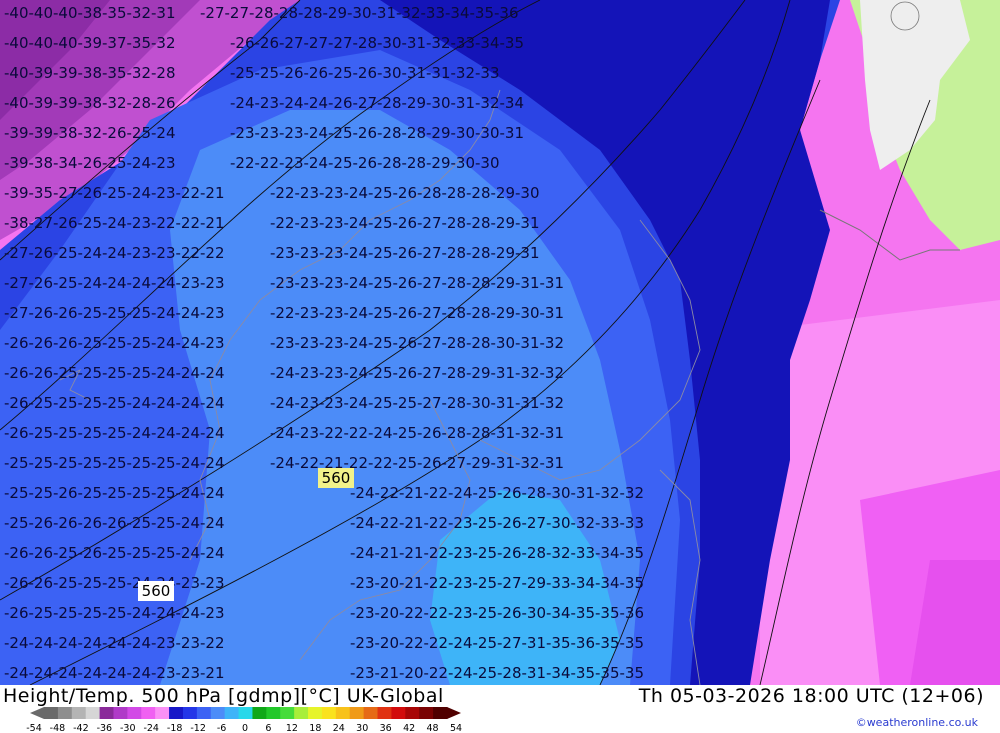  What do you see at coordinates (377, 103) in the screenshot?
I see `svg-text:-24-23-24-24-26-27-28-29-30-31: -24-23-24-24-26-27-28-29-30-31-32-34` at bounding box center [377, 103].